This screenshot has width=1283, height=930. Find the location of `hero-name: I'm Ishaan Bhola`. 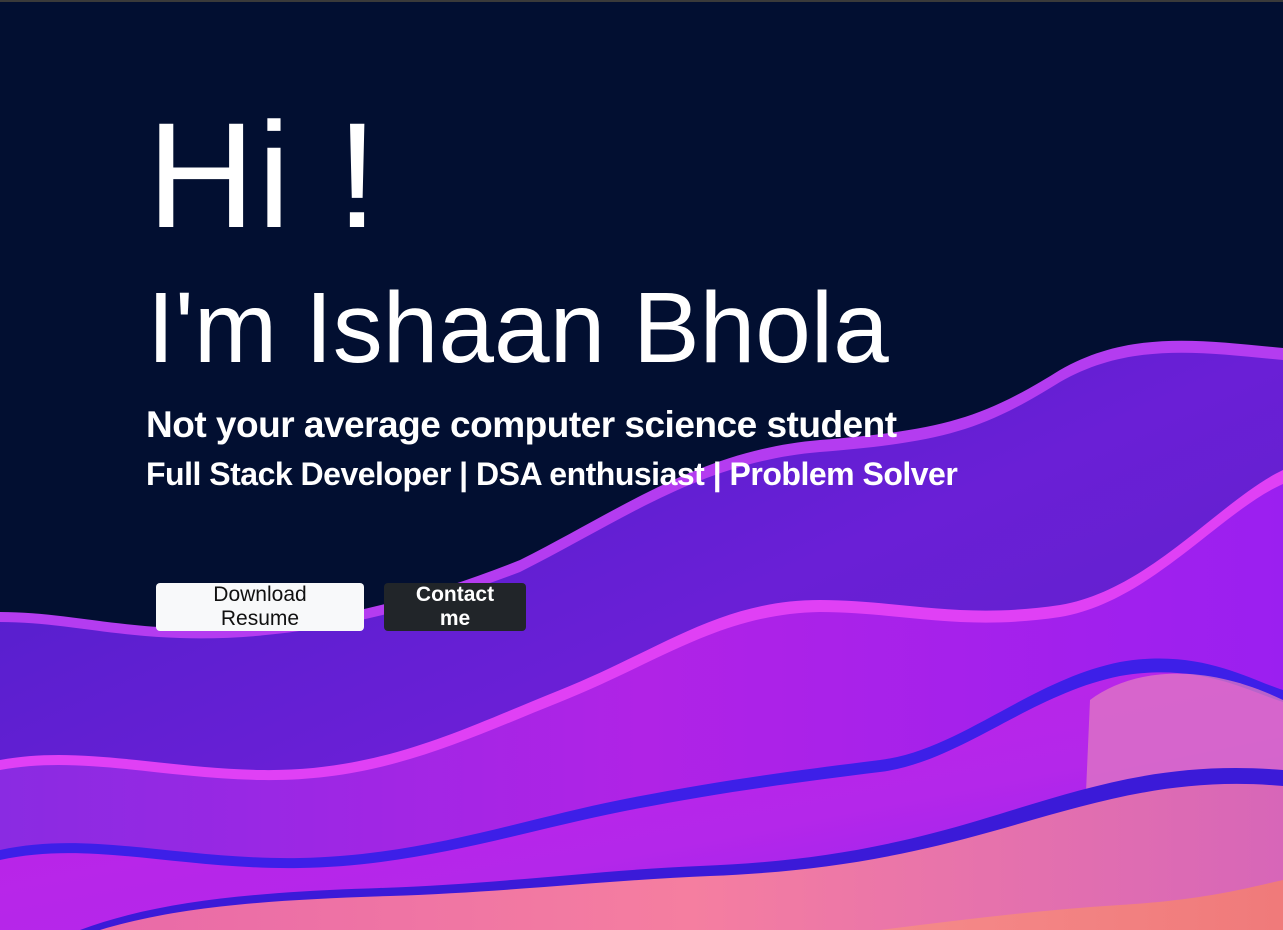

hero-name: I'm Ishaan Bhola is located at coordinates (518, 328).